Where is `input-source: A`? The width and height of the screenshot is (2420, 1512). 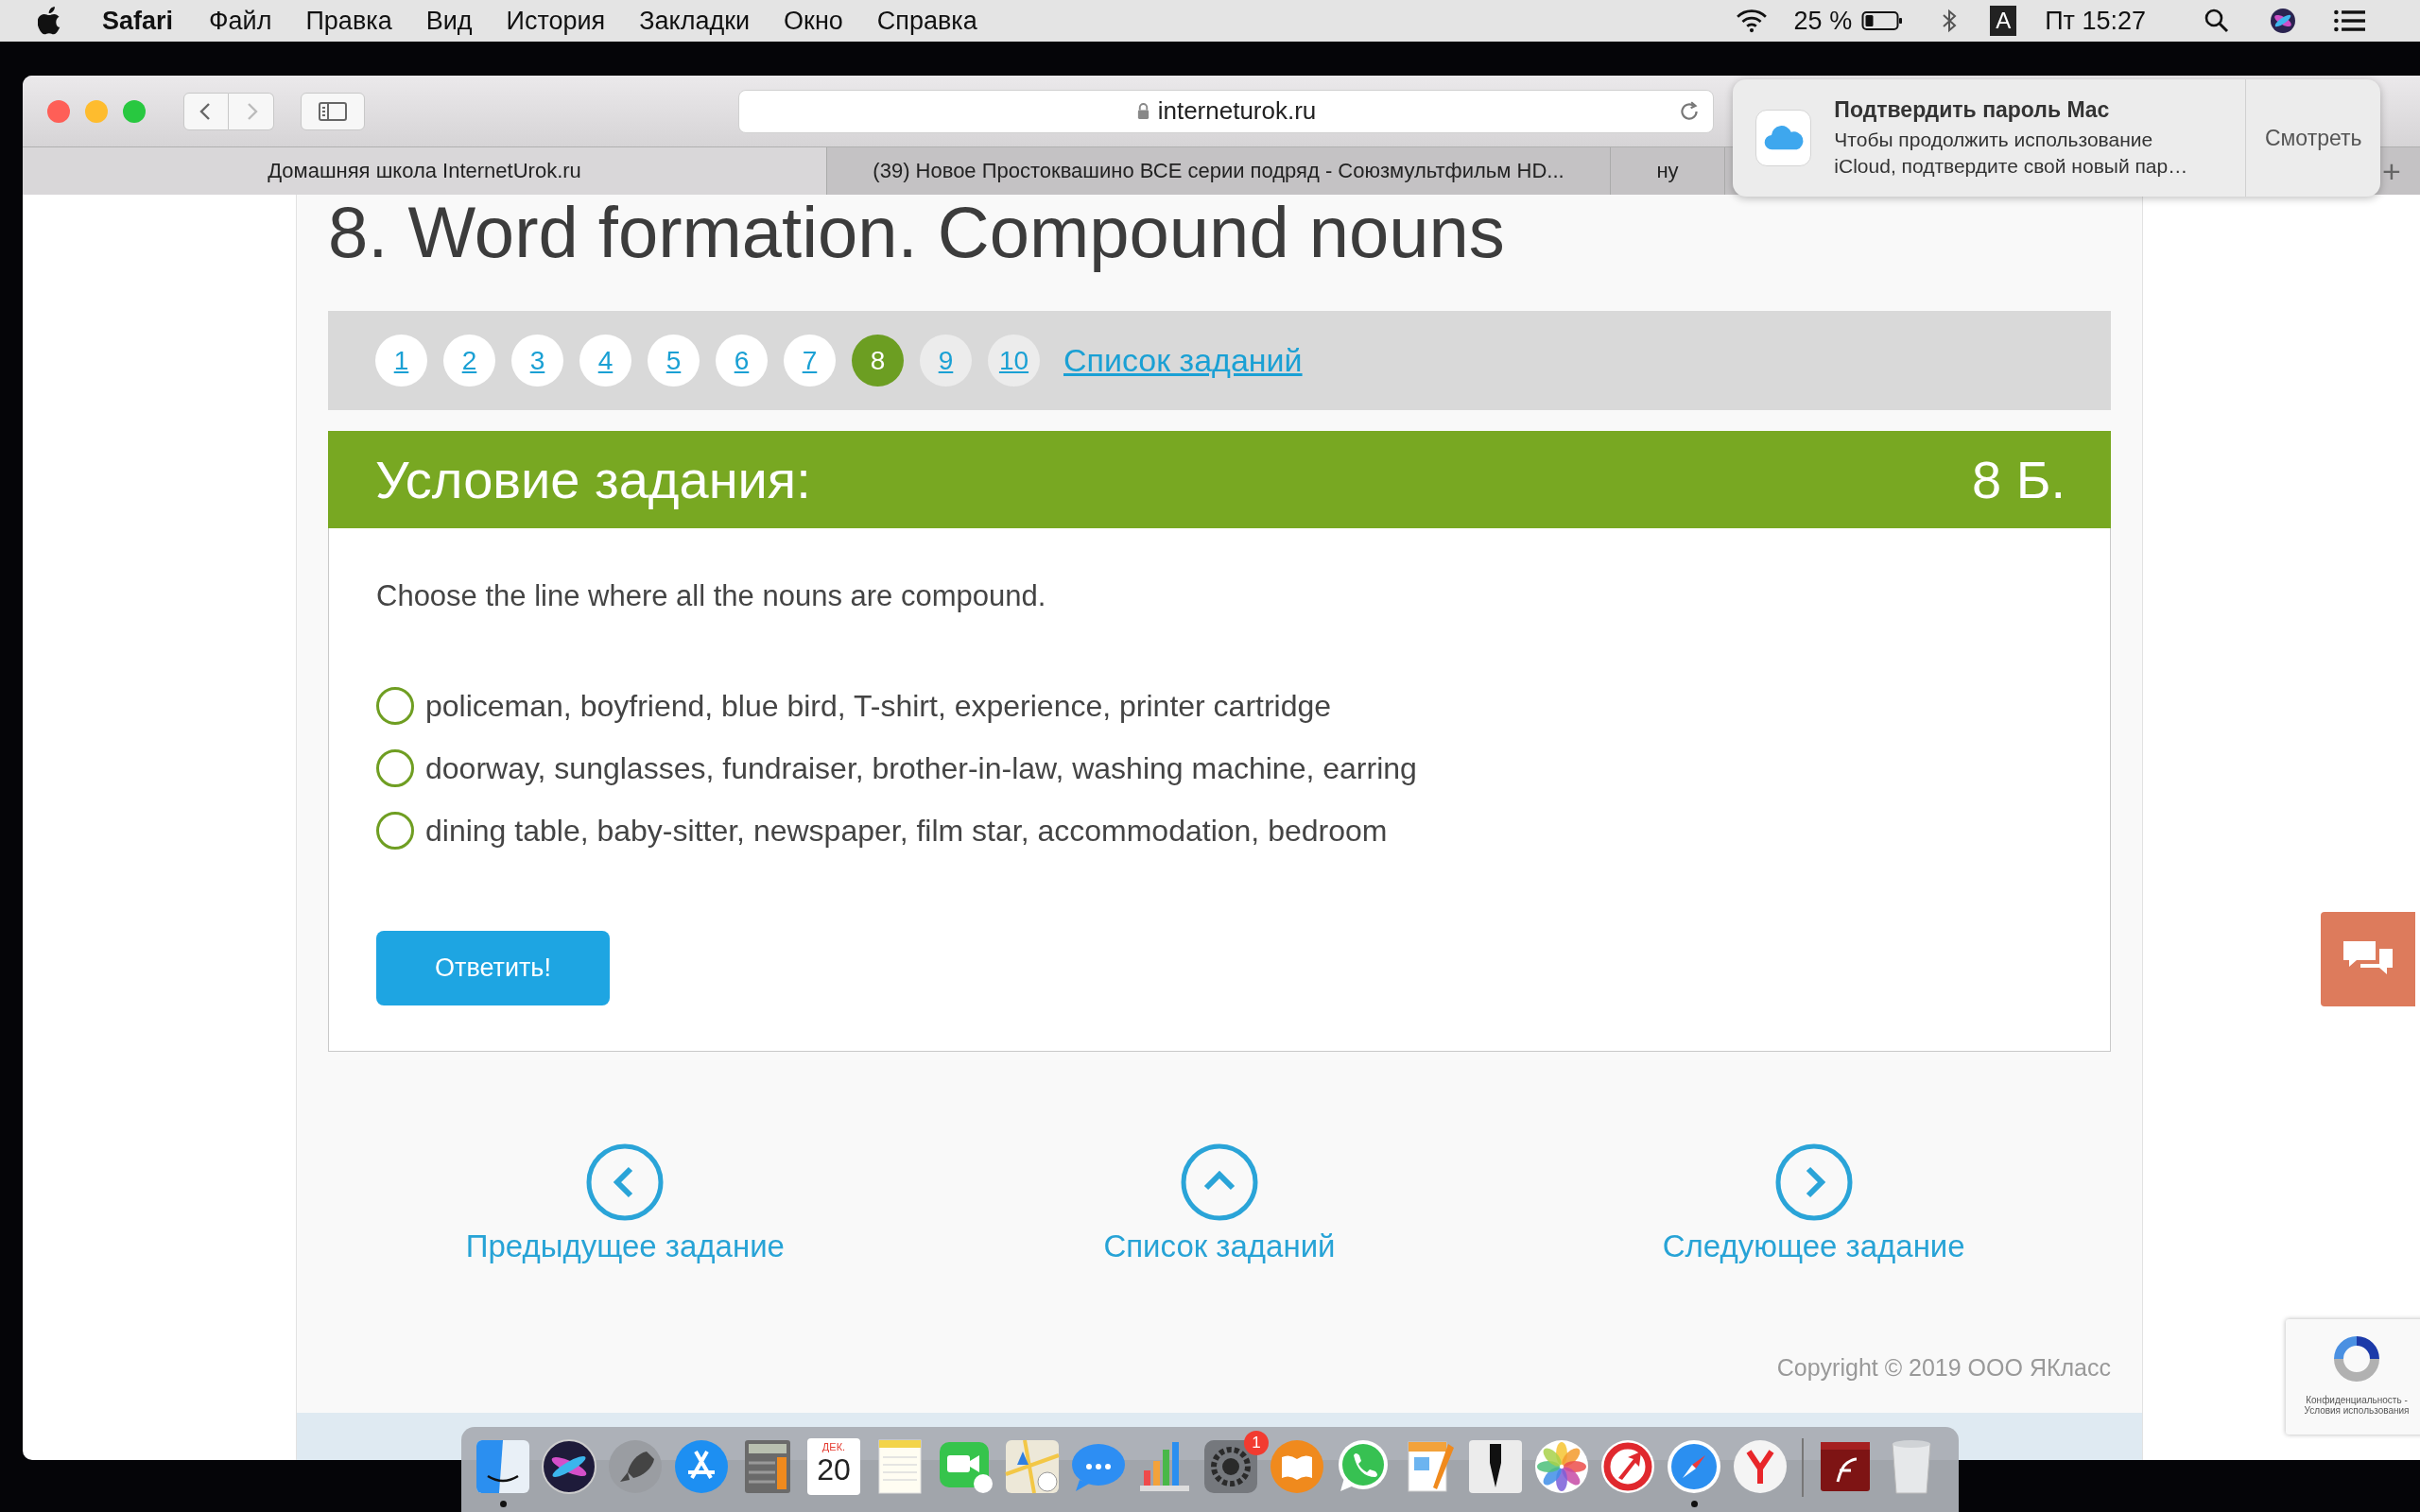 input-source: A is located at coordinates (2003, 21).